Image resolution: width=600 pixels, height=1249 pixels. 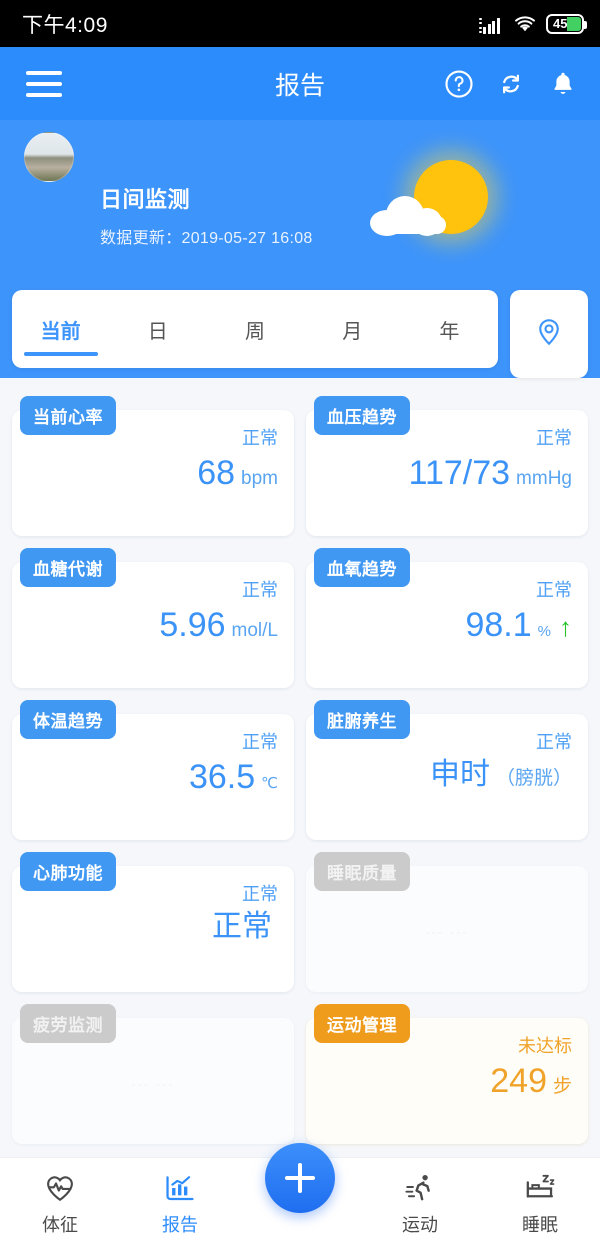 I want to click on tab-week: 周, so click(x=254, y=329).